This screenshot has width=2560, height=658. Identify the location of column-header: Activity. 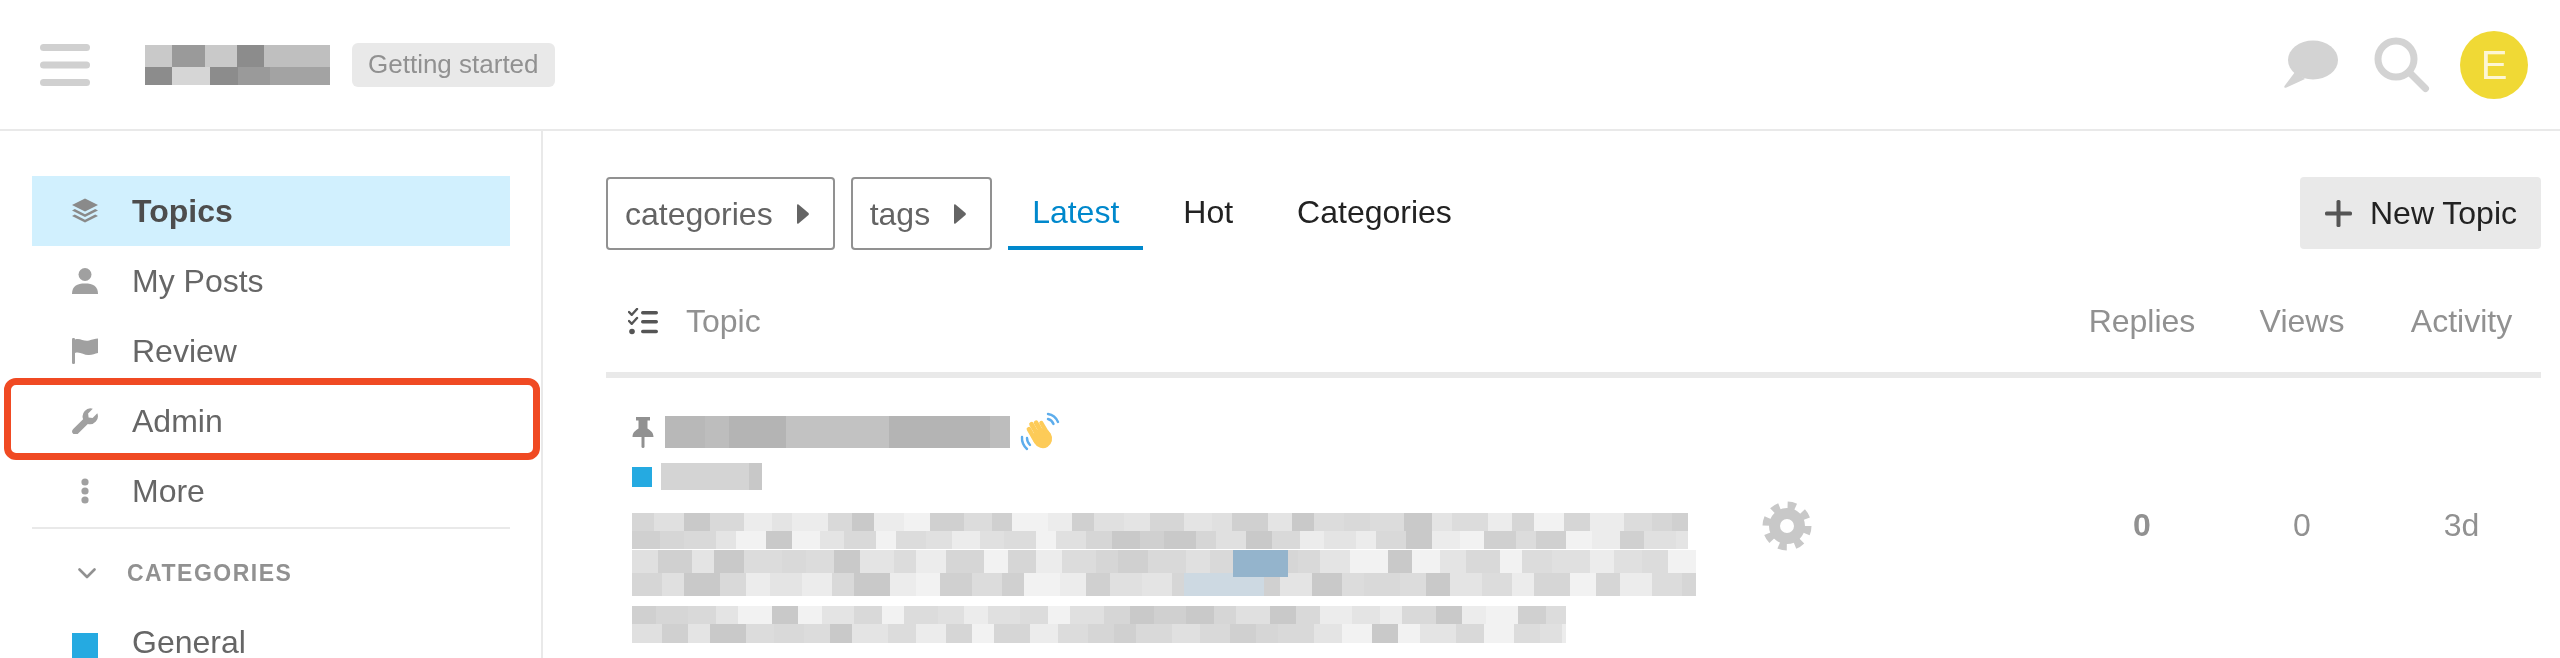
(2461, 321).